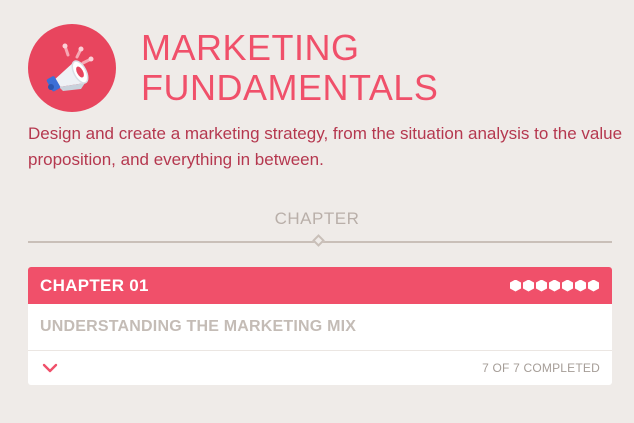  I want to click on section-heading: CHAPTER, so click(317, 218).